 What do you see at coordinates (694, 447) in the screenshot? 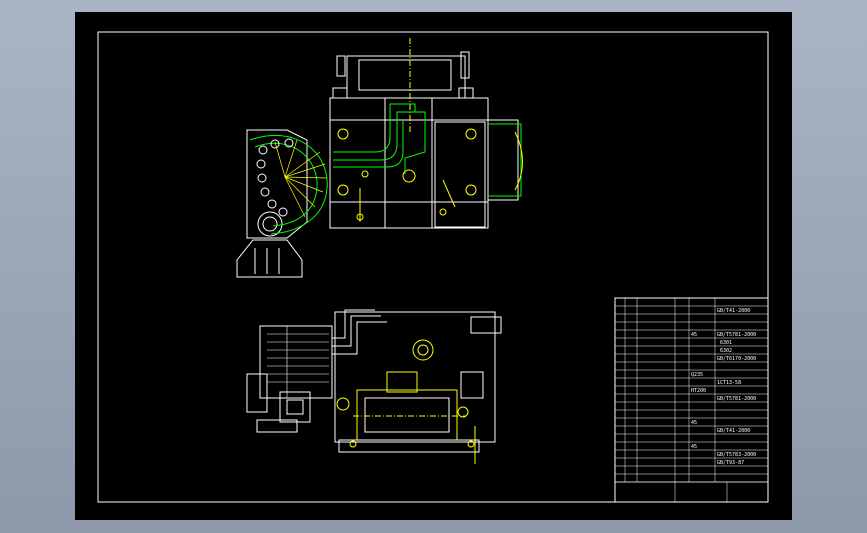
I see `bom-note-5: 45` at bounding box center [694, 447].